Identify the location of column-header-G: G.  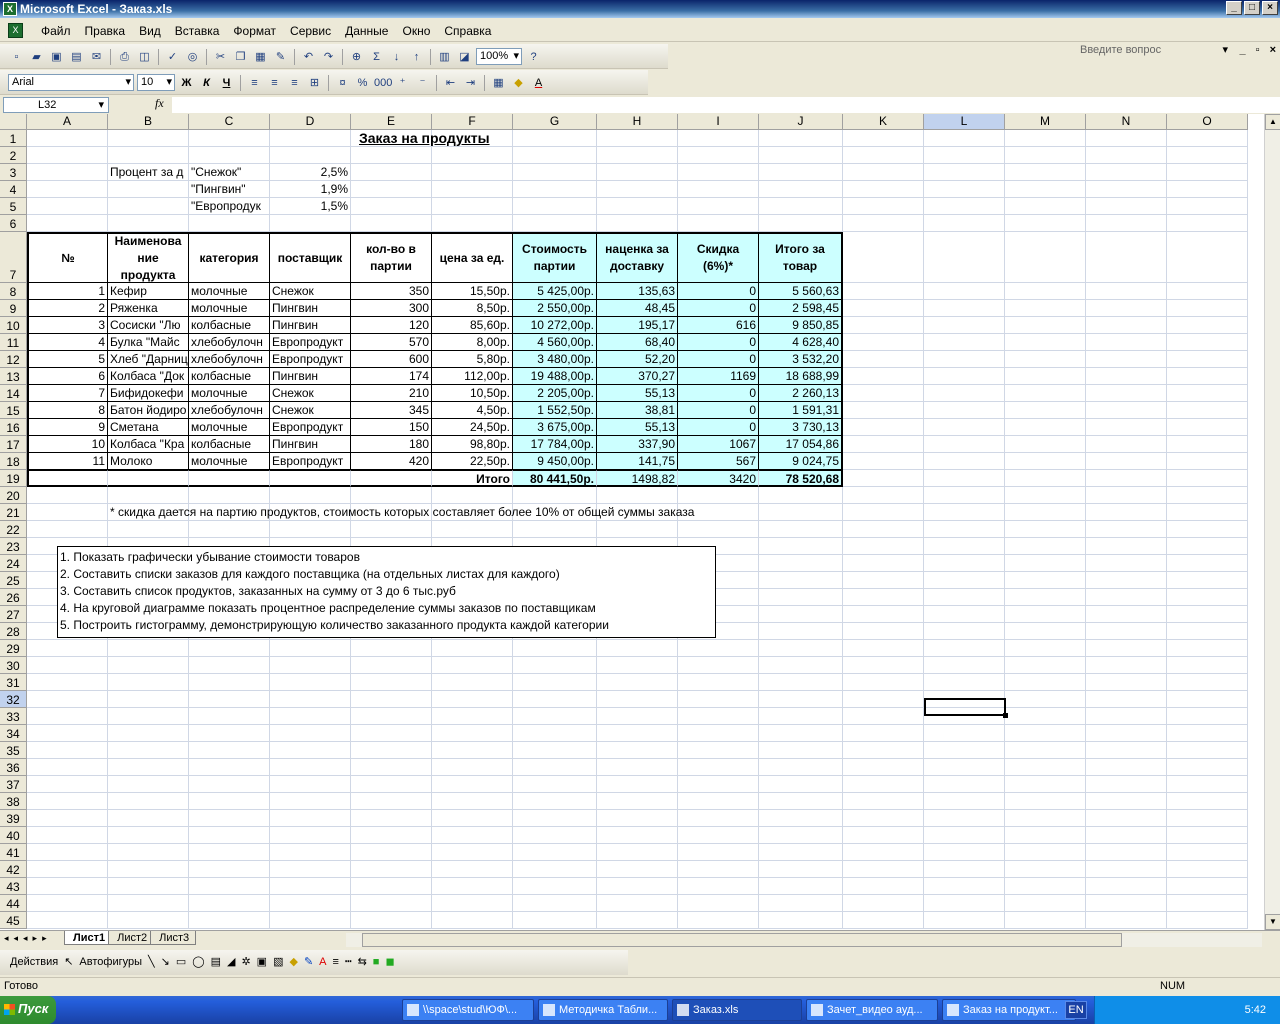
(555, 122).